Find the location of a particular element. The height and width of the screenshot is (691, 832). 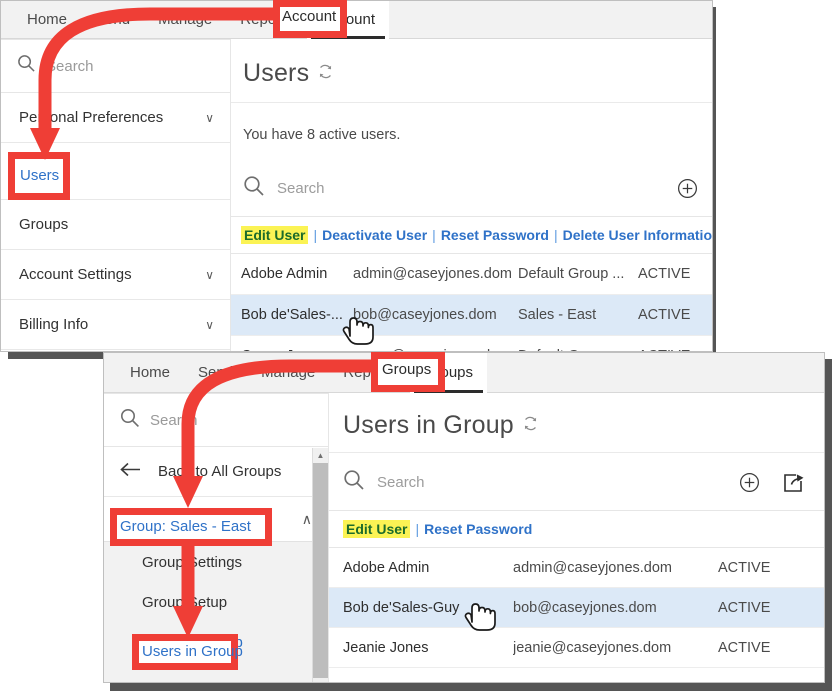

submenu-item-label: Users in Group is located at coordinates (192, 642).